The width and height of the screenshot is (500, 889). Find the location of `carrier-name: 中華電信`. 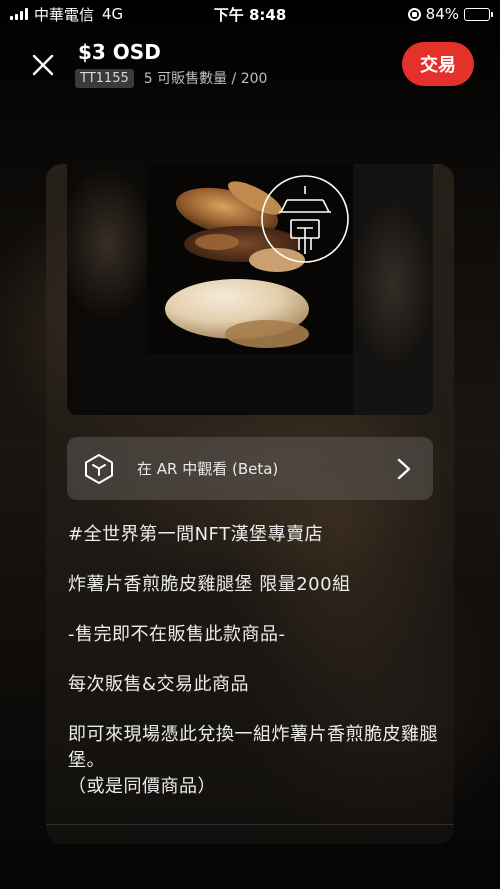

carrier-name: 中華電信 is located at coordinates (64, 14).